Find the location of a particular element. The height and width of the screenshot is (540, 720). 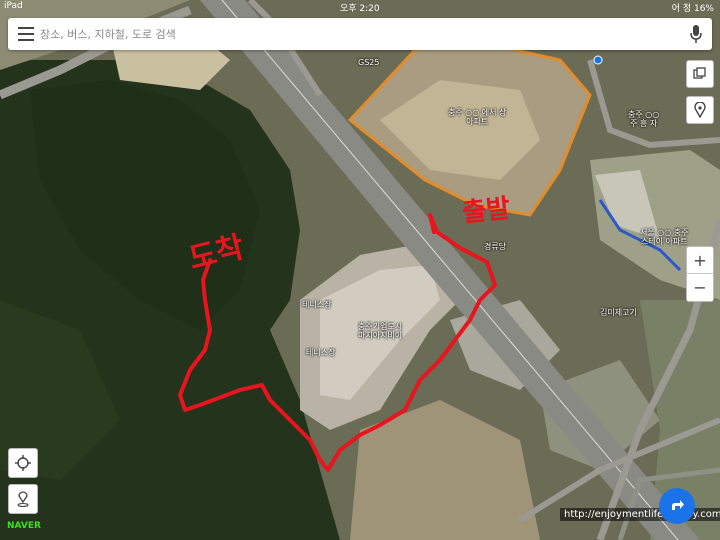

zoom-out-button: − is located at coordinates (700, 287).